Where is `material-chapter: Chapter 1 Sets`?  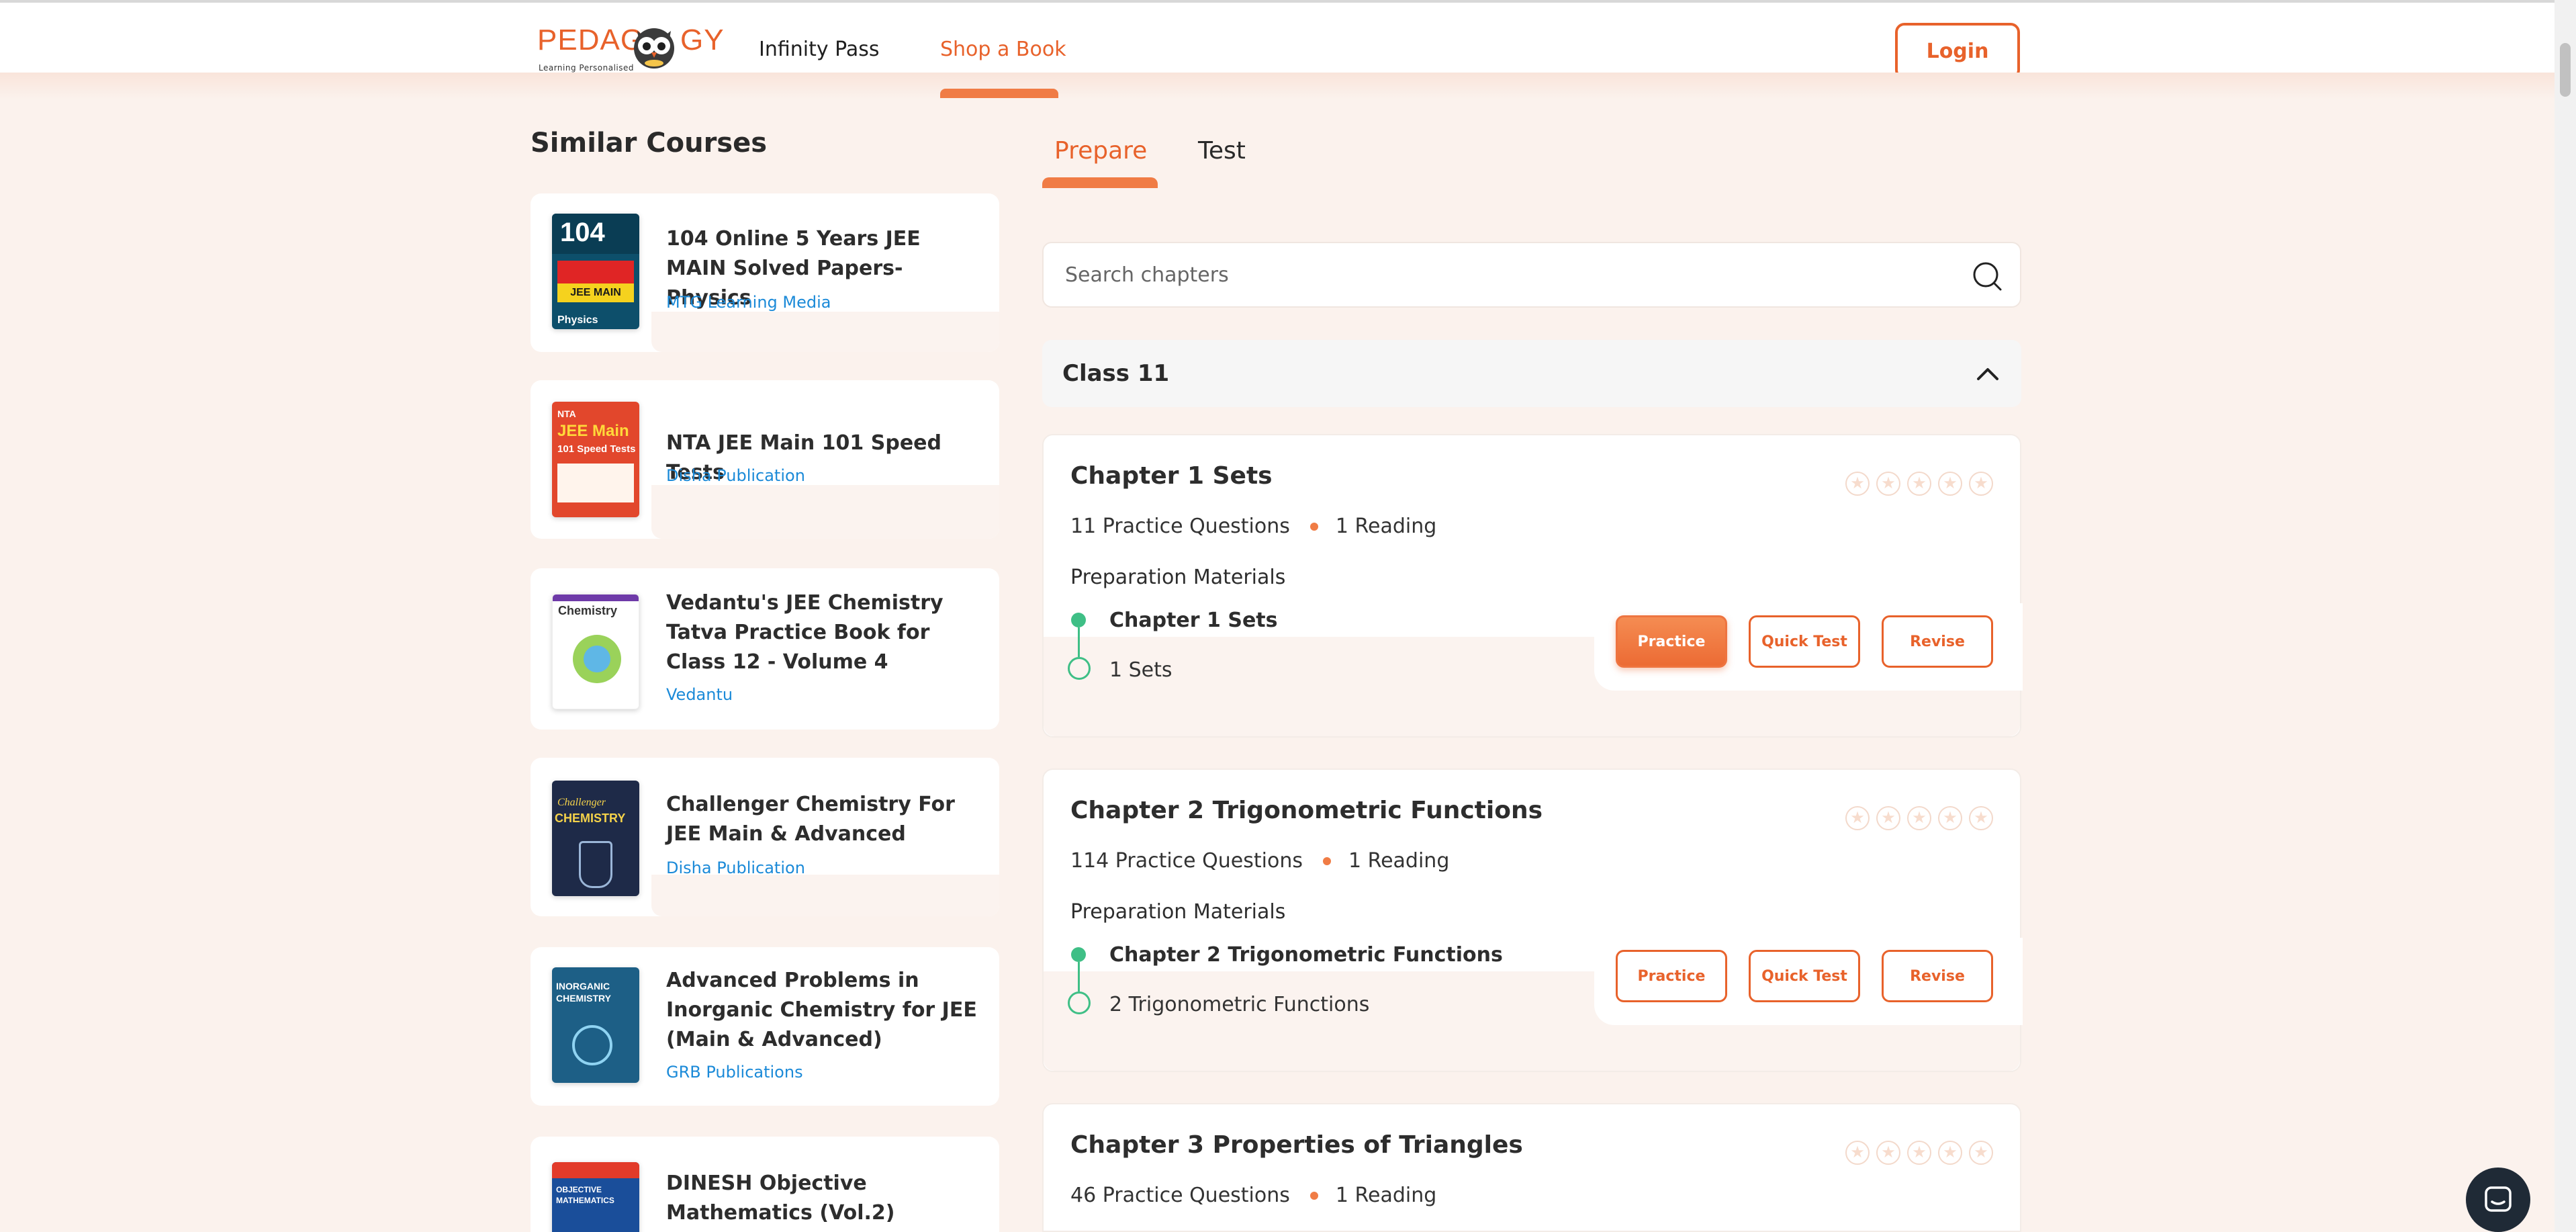 material-chapter: Chapter 1 Sets is located at coordinates (1193, 620).